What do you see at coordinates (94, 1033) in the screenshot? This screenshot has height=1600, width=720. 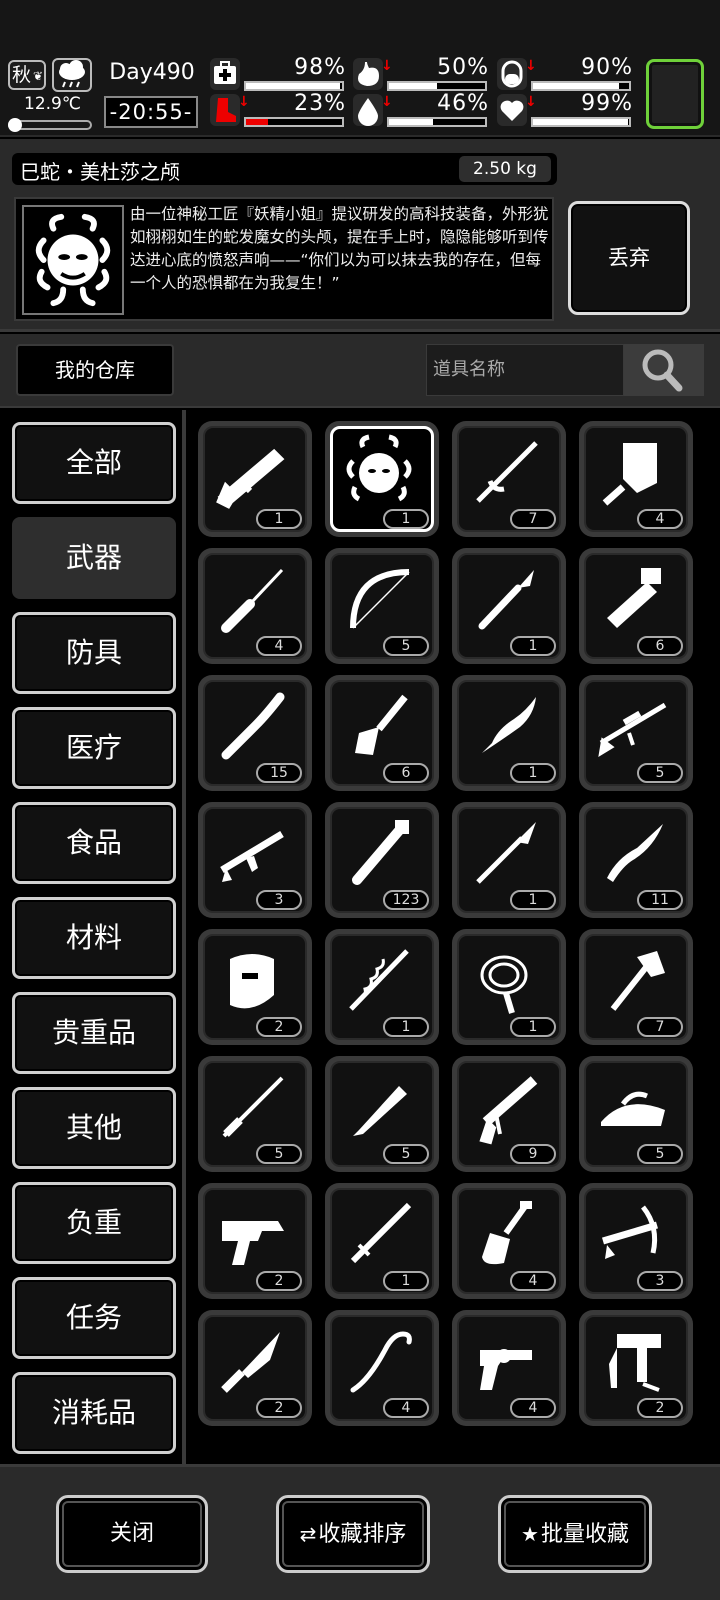 I see `category-tab: 贵重品` at bounding box center [94, 1033].